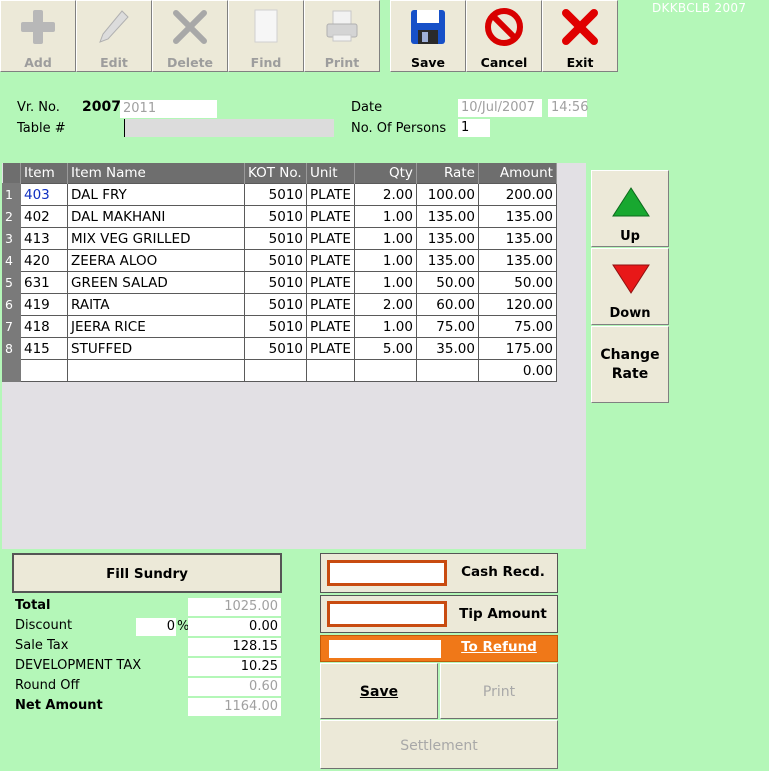 The height and width of the screenshot is (771, 769). Describe the element at coordinates (156, 260) in the screenshot. I see `cell-name: ZEERA ALOO` at that location.